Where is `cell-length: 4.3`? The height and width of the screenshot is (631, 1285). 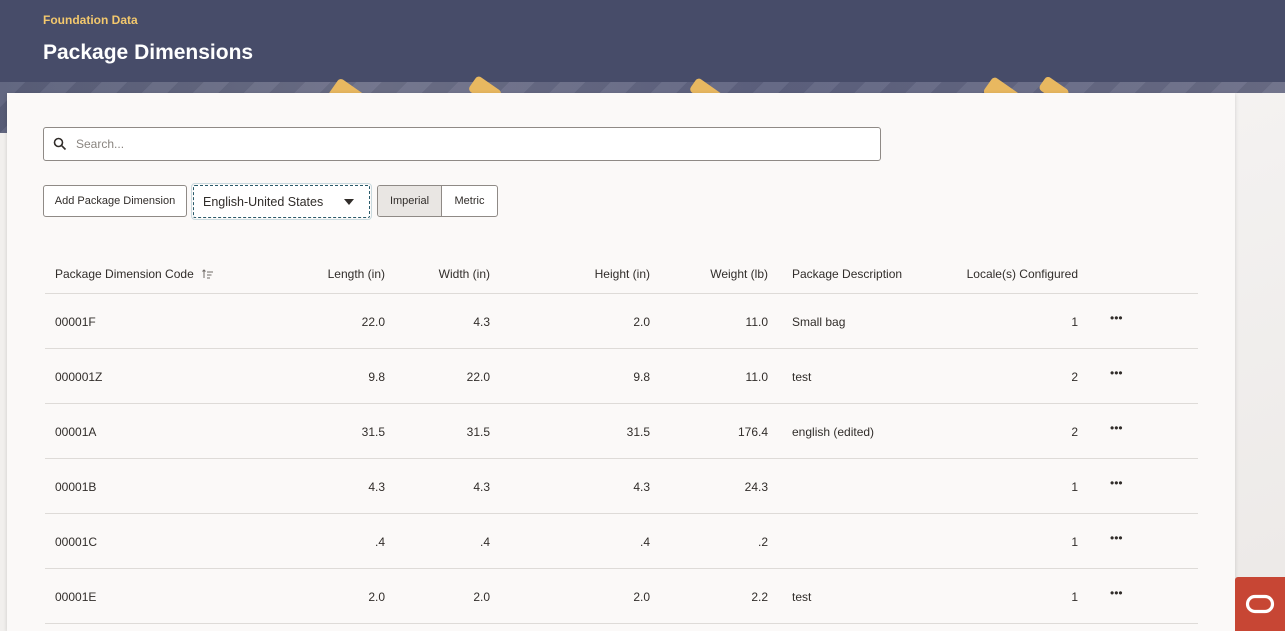 cell-length: 4.3 is located at coordinates (376, 487).